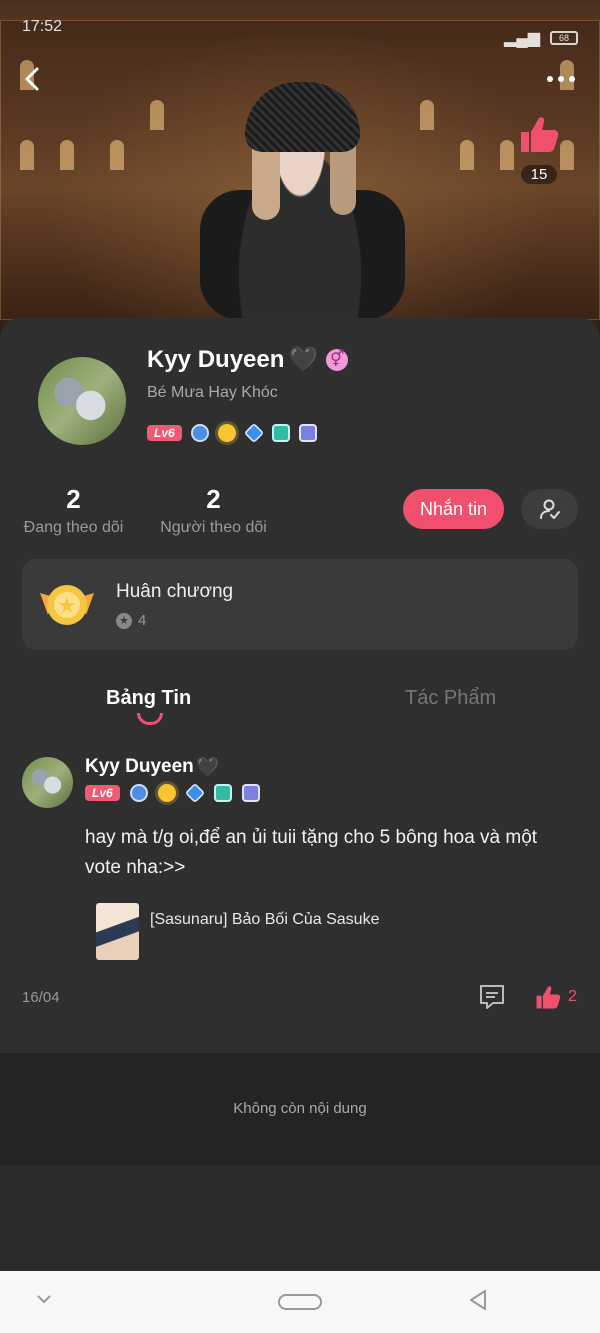  I want to click on triangle-back-icon, so click(478, 1300).